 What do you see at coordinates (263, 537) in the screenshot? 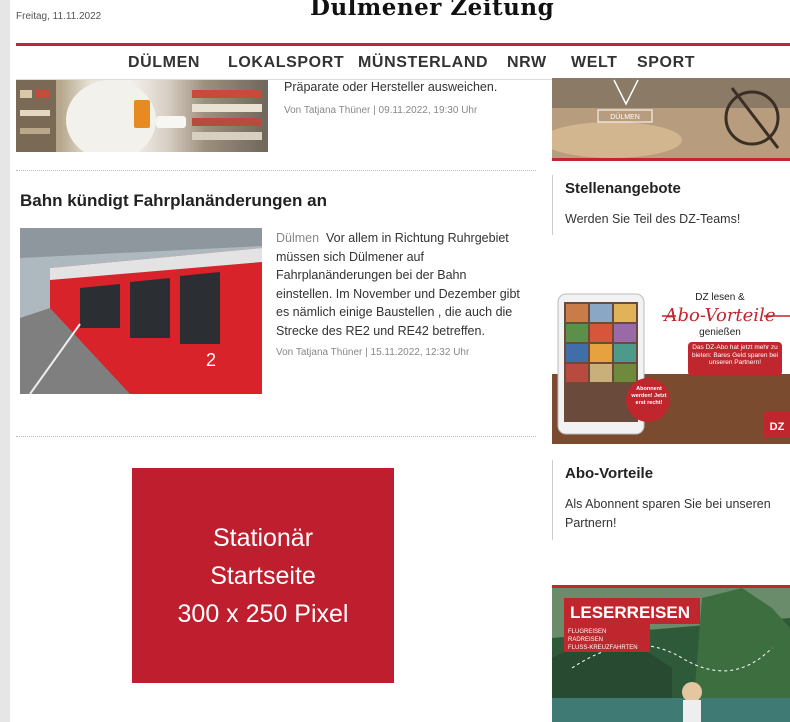
I see `ad-line-1: Stationär` at bounding box center [263, 537].